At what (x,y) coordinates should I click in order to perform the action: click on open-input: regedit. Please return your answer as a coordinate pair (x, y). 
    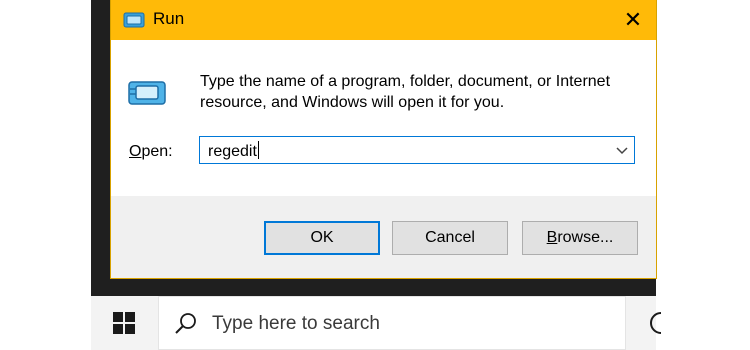
    Looking at the image, I should click on (233, 151).